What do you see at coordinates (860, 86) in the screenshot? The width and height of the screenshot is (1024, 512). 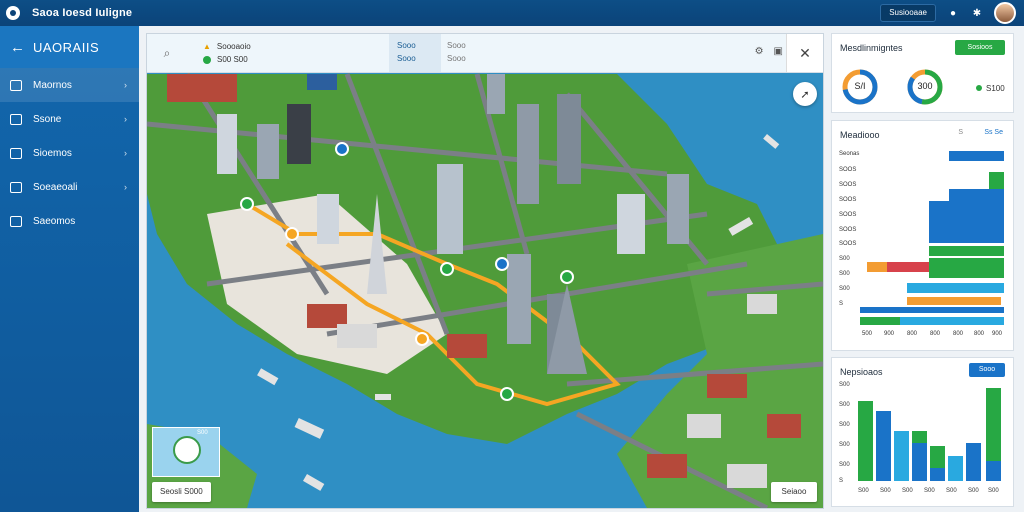 I see `donut-label-0: S/I` at bounding box center [860, 86].